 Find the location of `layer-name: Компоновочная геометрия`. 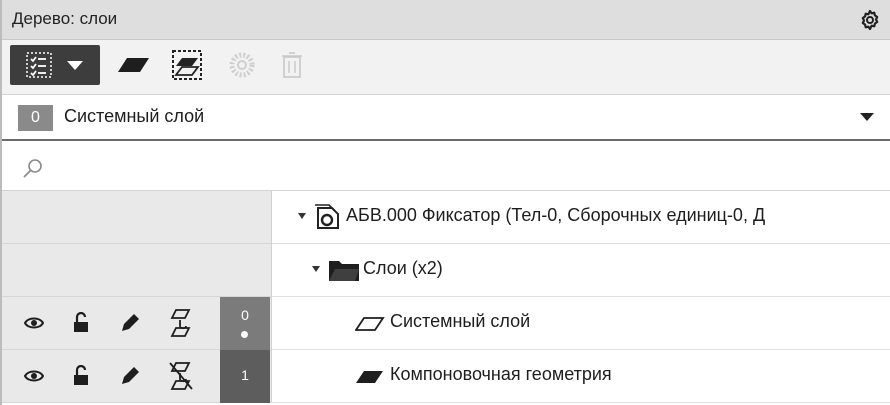

layer-name: Компоновочная геометрия is located at coordinates (501, 374).